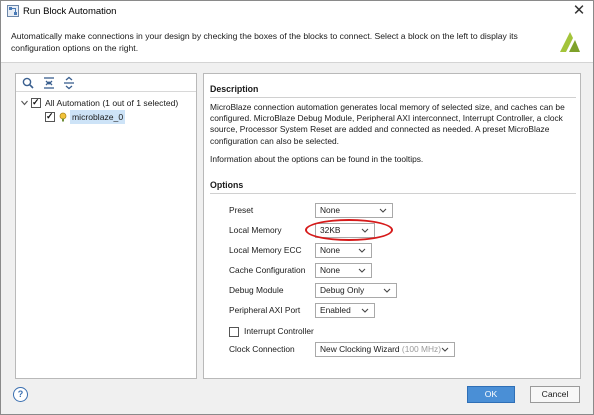 The width and height of the screenshot is (594, 415). I want to click on help-icon: ?, so click(20, 394).